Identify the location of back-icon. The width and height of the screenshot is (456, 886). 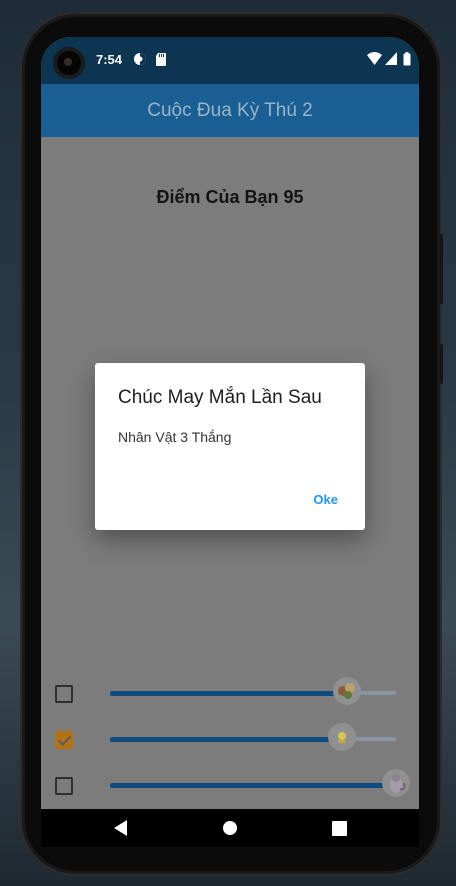
(121, 828).